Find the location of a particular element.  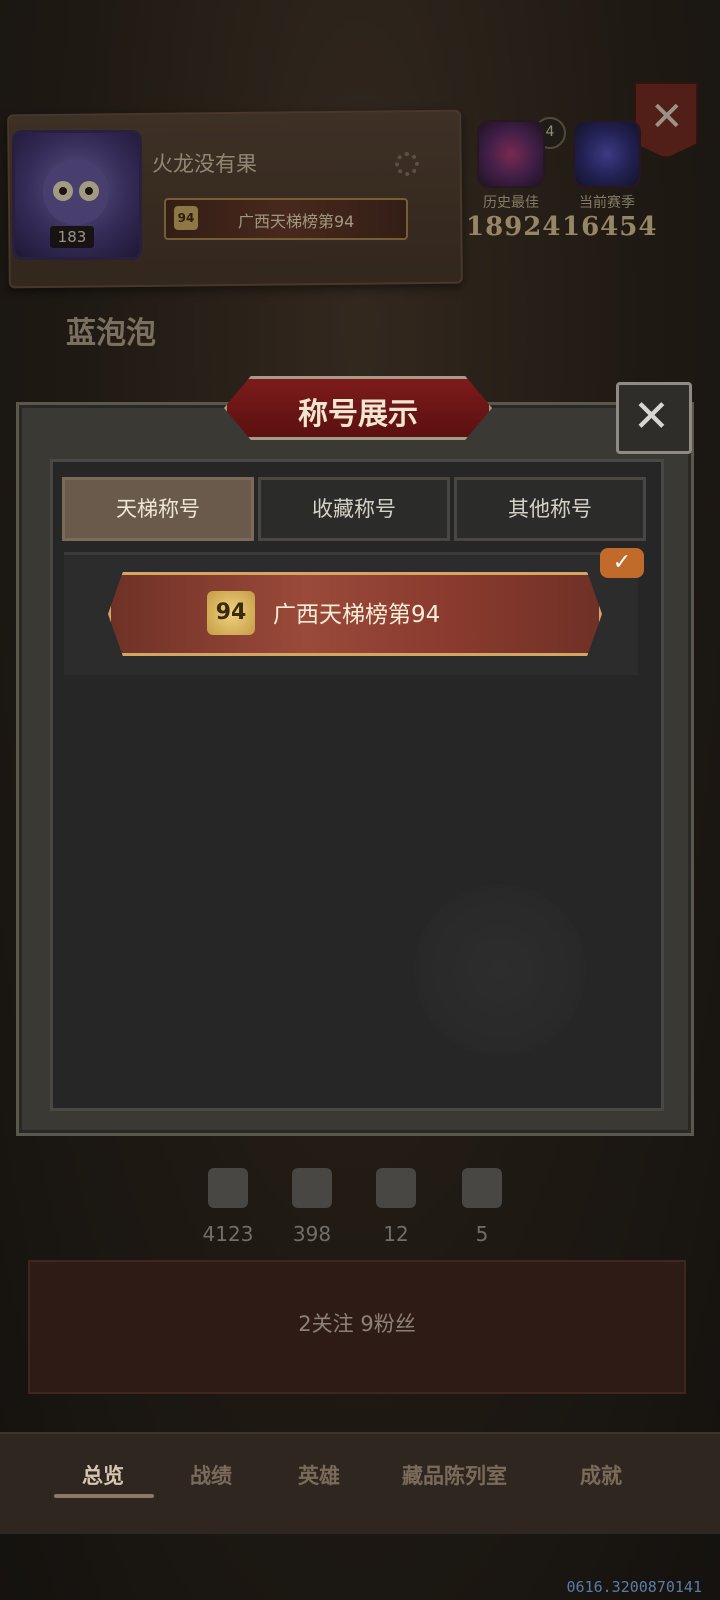

modal-title: 称号展示 is located at coordinates (358, 414).